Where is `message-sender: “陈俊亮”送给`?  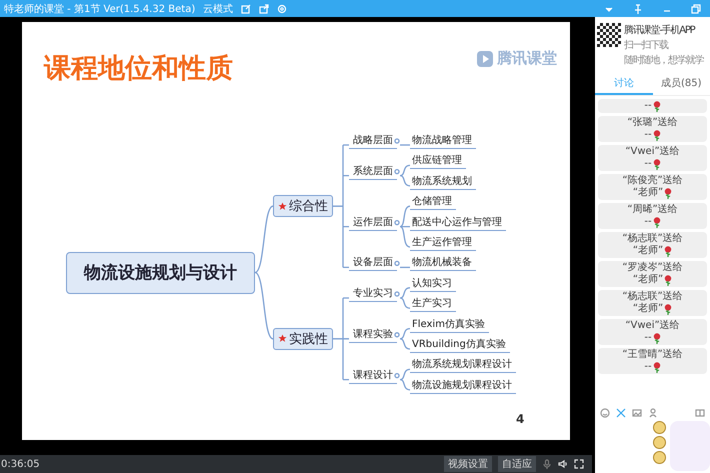 message-sender: “陈俊亮”送给 is located at coordinates (652, 180).